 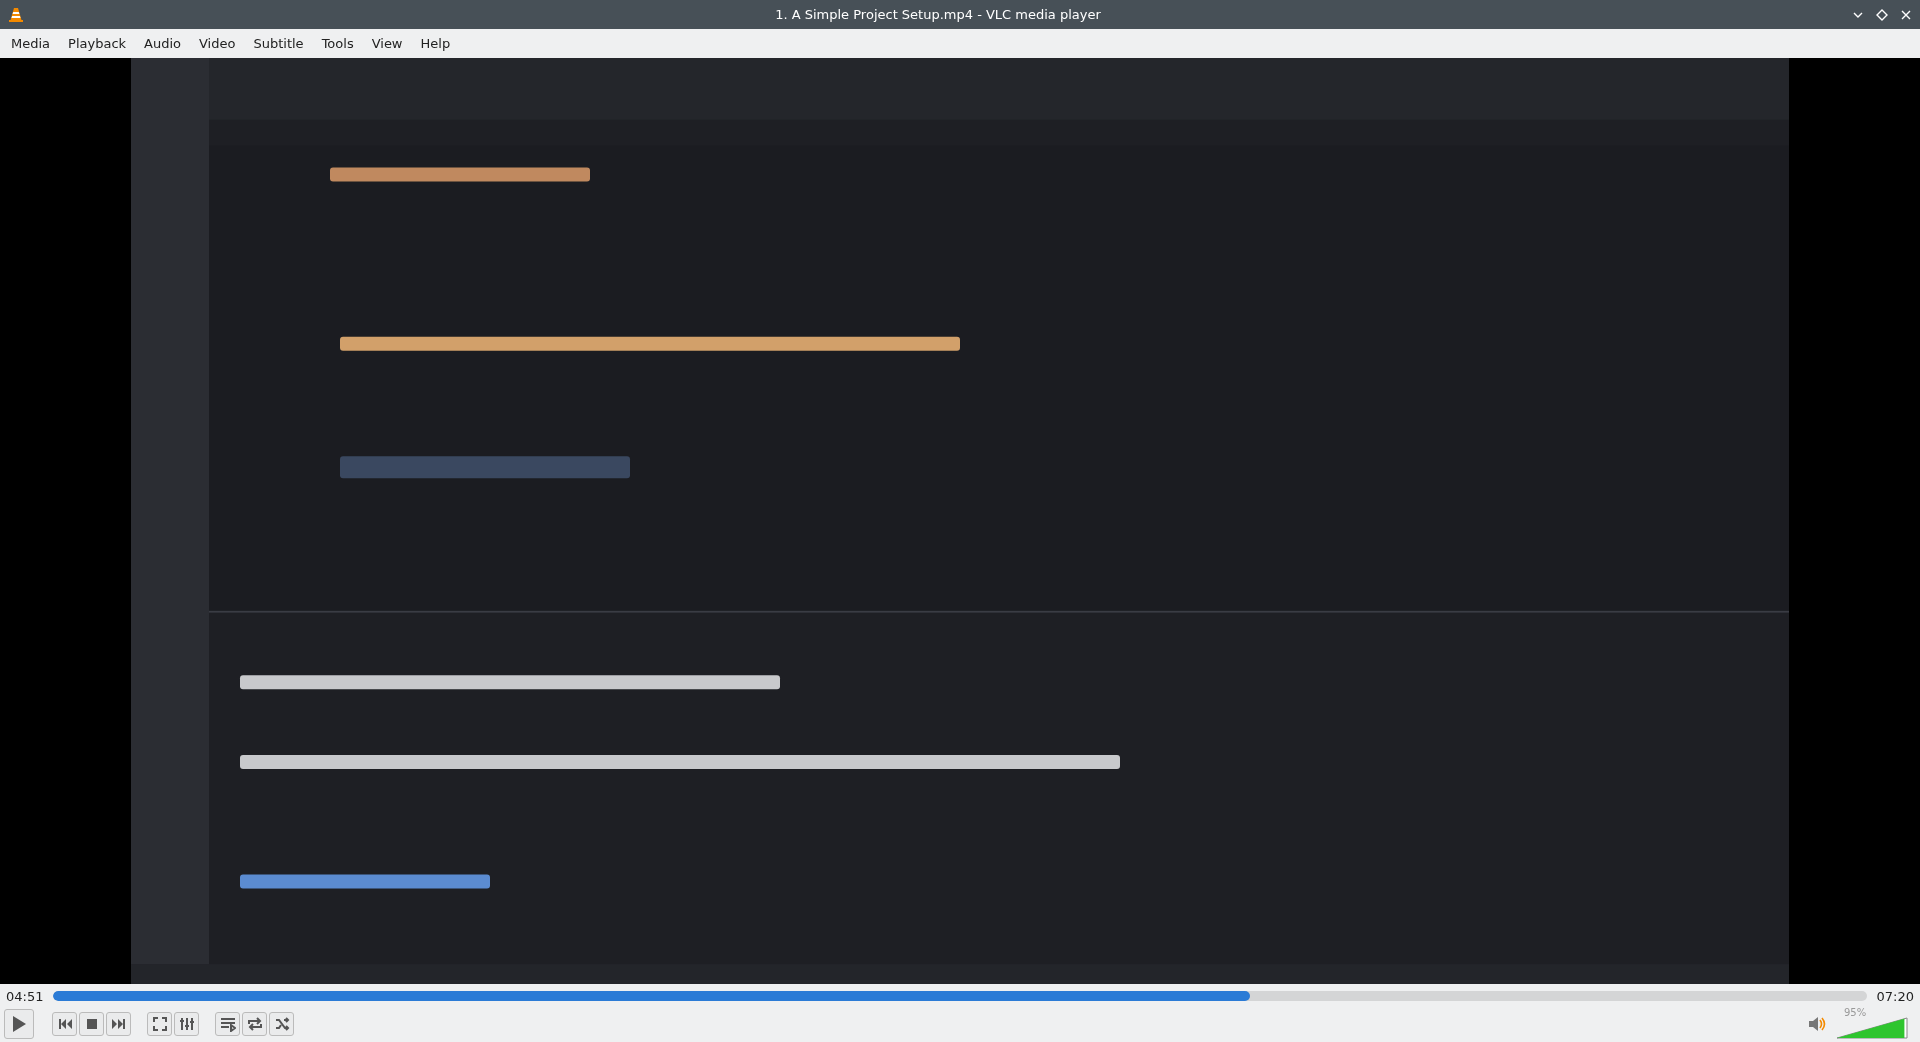 What do you see at coordinates (1855, 1012) in the screenshot?
I see `volume-reading: 95%` at bounding box center [1855, 1012].